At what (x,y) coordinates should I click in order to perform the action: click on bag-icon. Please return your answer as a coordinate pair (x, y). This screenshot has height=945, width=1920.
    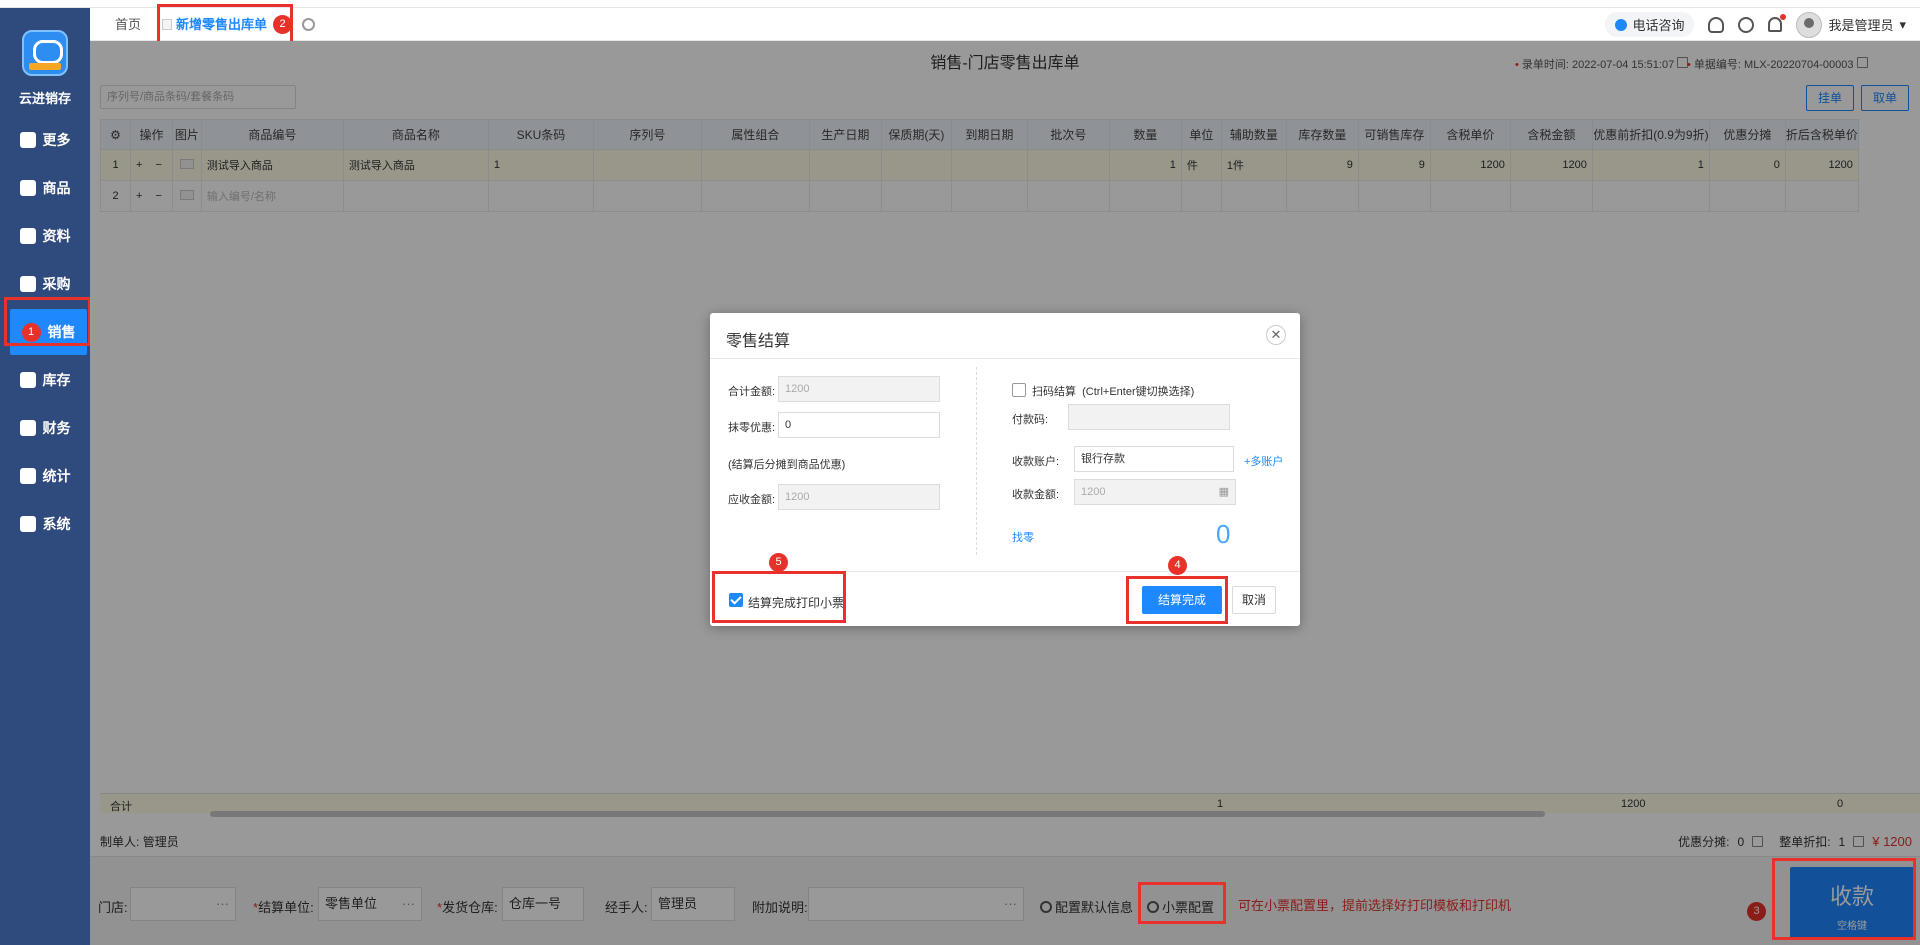
    Looking at the image, I should click on (27, 188).